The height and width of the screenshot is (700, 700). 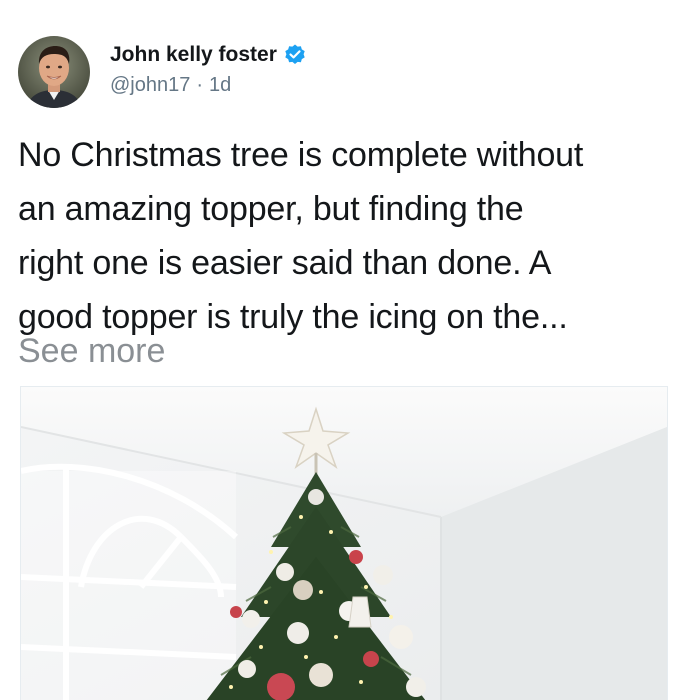 What do you see at coordinates (295, 55) in the screenshot?
I see `verified-badge-icon` at bounding box center [295, 55].